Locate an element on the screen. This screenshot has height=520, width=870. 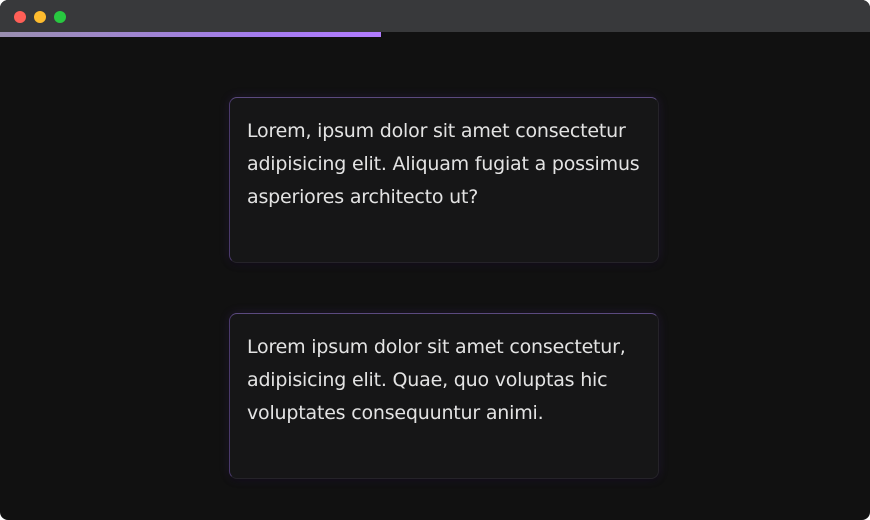
close-window-button is located at coordinates (20, 17).